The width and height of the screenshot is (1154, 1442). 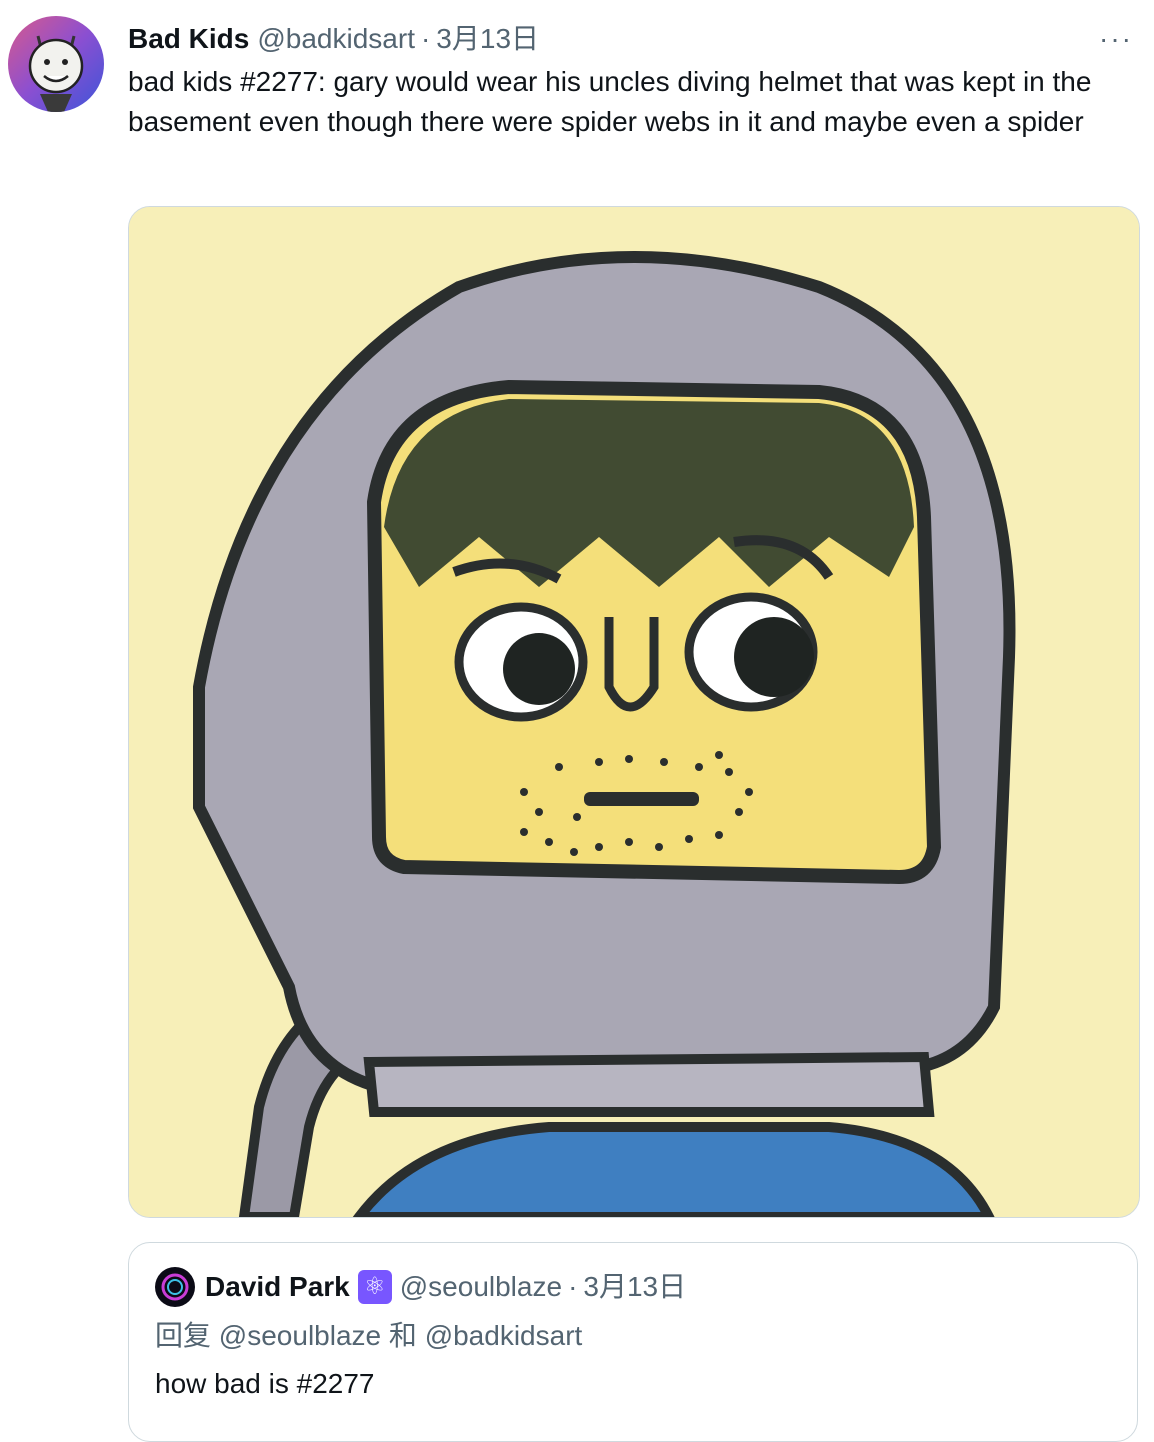 I want to click on more-options-icon: ···, so click(x=1116, y=38).